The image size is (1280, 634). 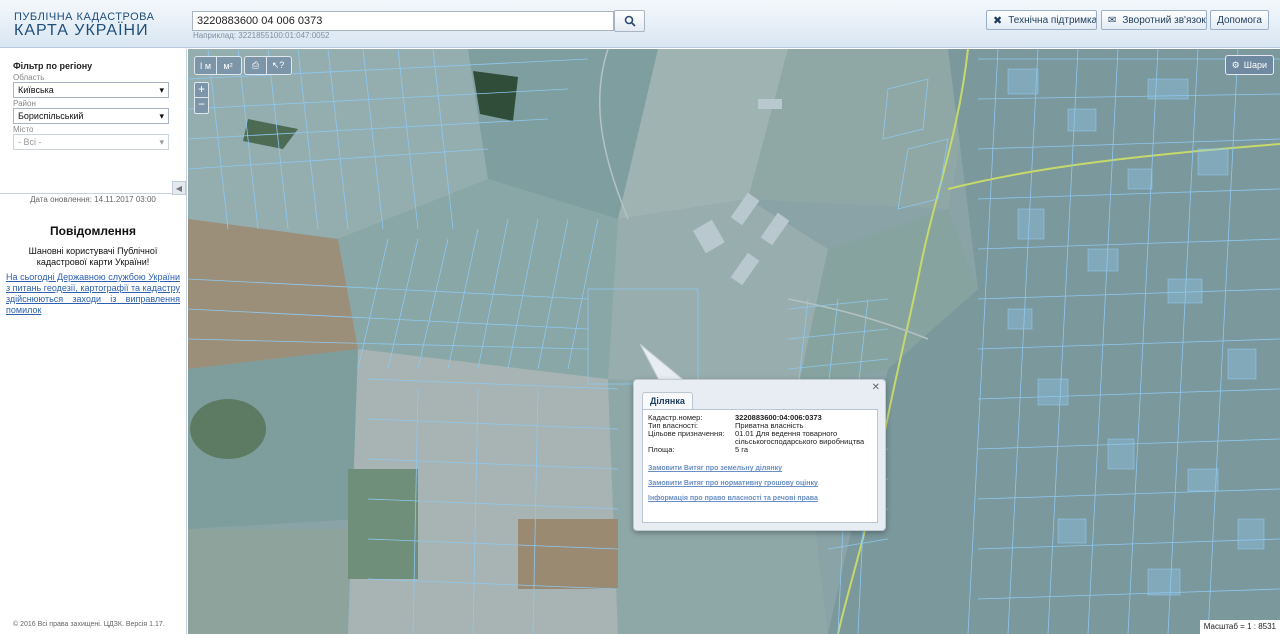 I want to click on identify-button: ↖?, so click(x=278, y=65).